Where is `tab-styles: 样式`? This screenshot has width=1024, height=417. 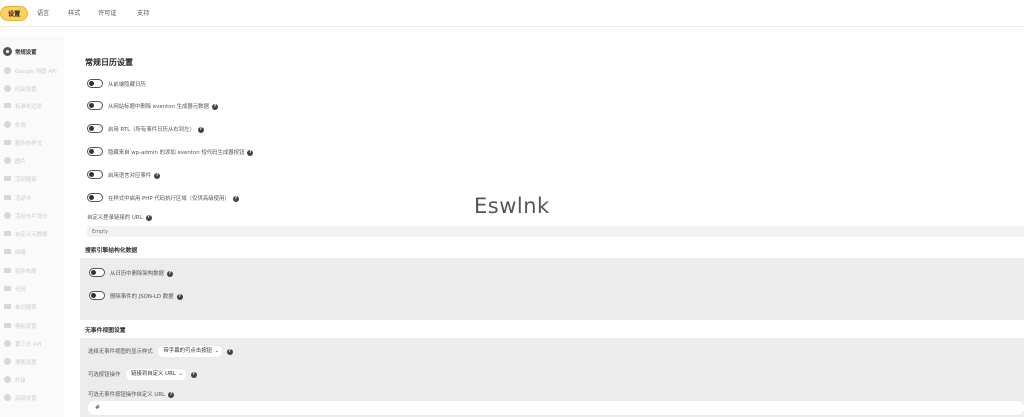 tab-styles: 样式 is located at coordinates (74, 13).